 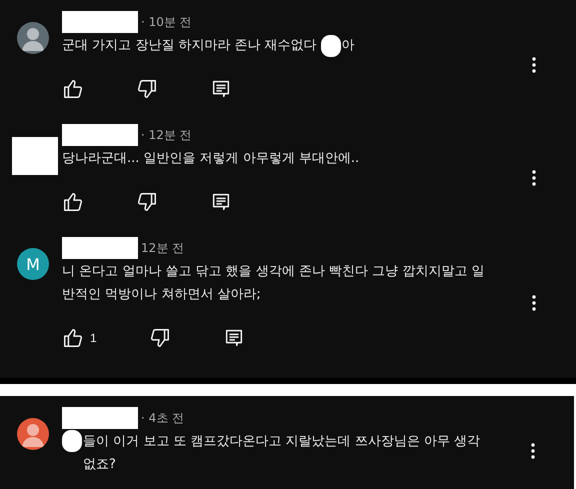 What do you see at coordinates (282, 453) in the screenshot?
I see `comment-text: 들이 이거 보고 또 캠프갔다온다고 지랄났는데 쯔사장님은 아무 생각없죠?` at bounding box center [282, 453].